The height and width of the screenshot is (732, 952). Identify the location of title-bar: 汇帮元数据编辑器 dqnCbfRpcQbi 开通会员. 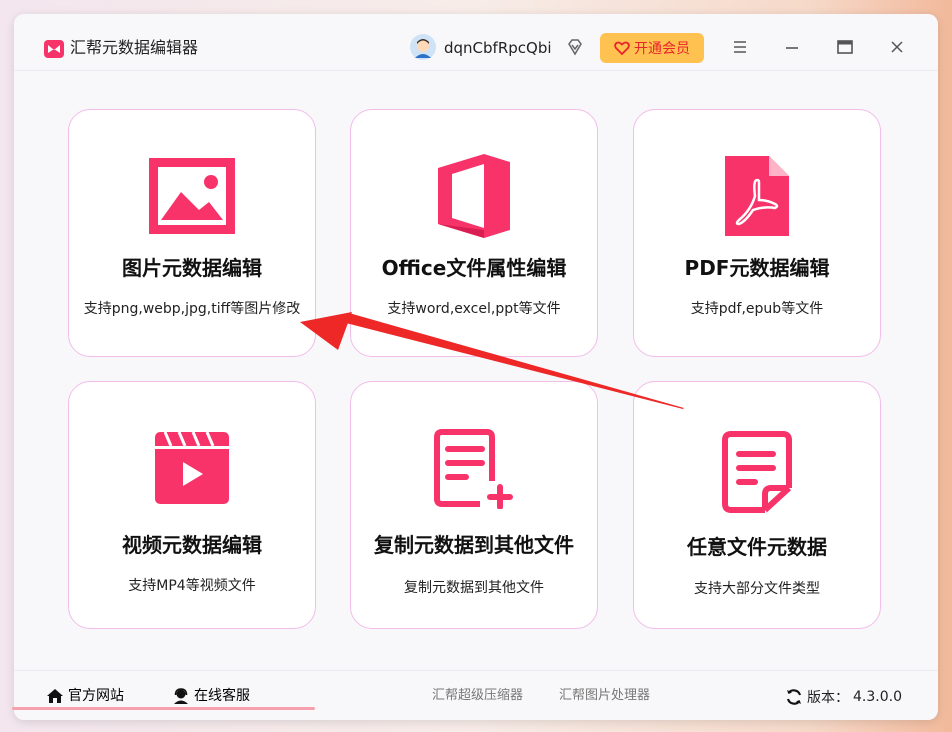
(476, 42).